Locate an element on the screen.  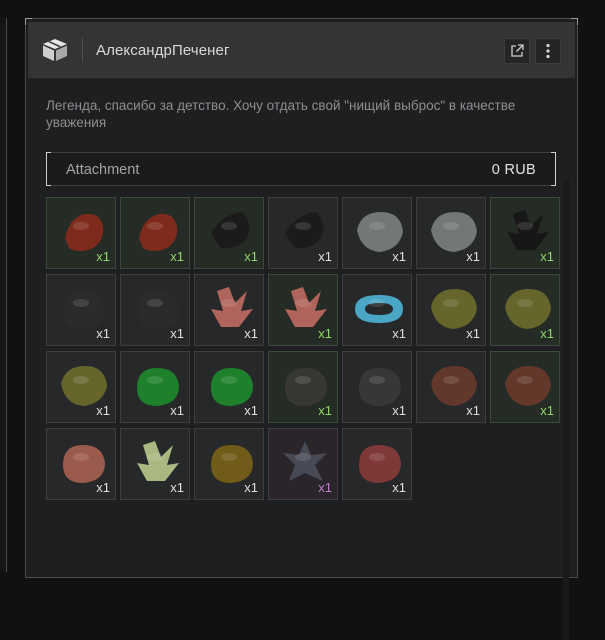
side-panel-edge is located at coordinates (3, 295).